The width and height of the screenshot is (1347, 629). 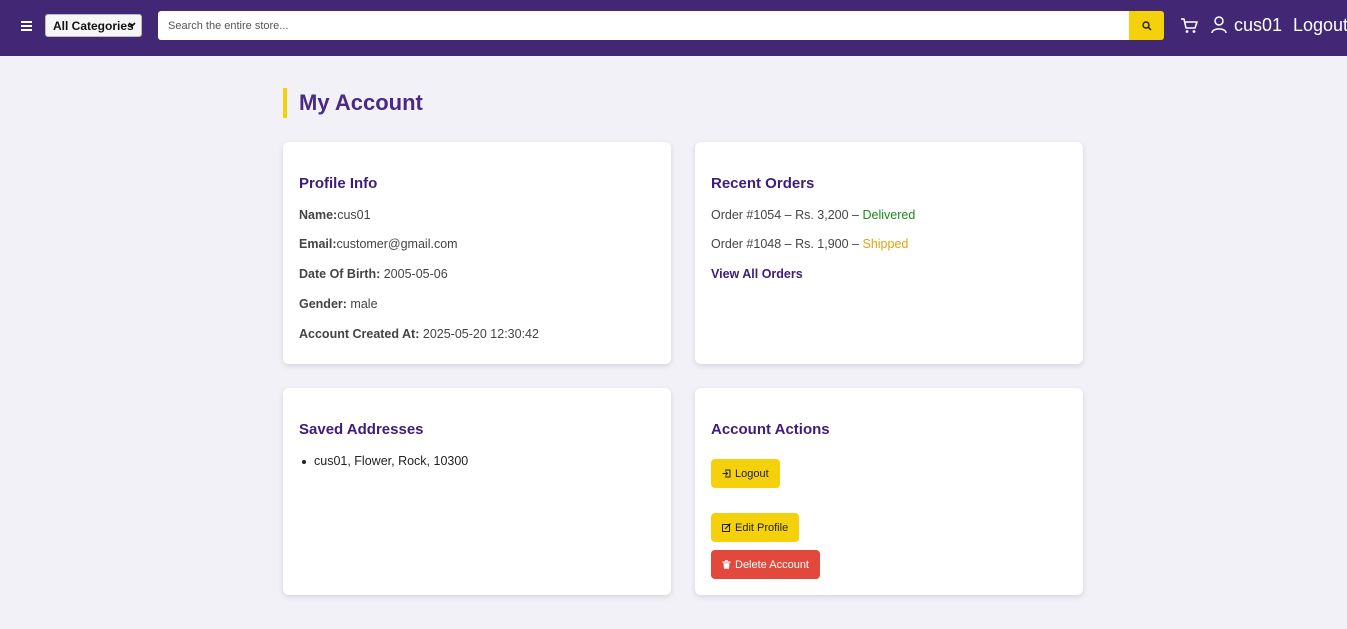 I want to click on delete-account-button-label: Delete Account, so click(x=772, y=564).